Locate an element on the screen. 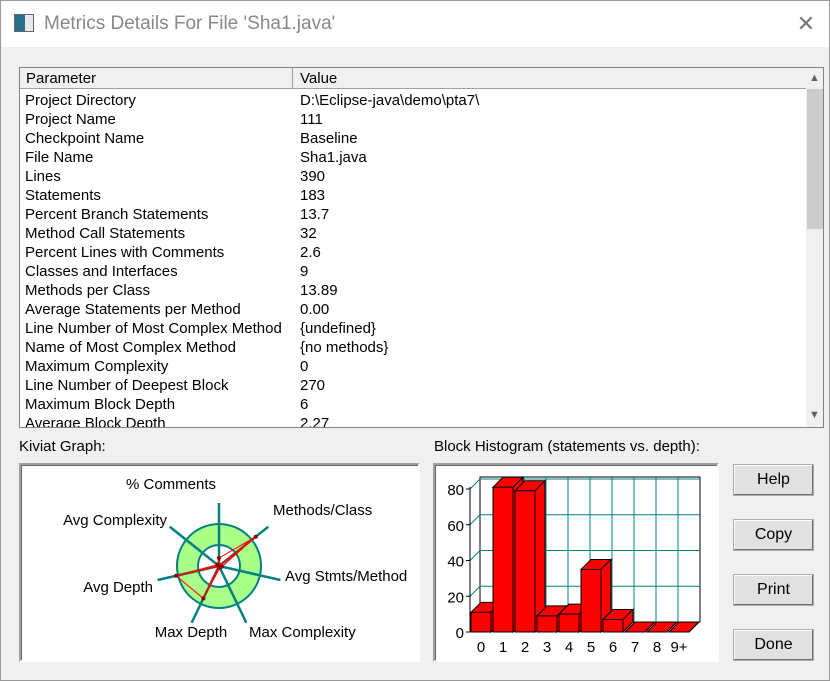  value-cell: Baseline is located at coordinates (329, 138).